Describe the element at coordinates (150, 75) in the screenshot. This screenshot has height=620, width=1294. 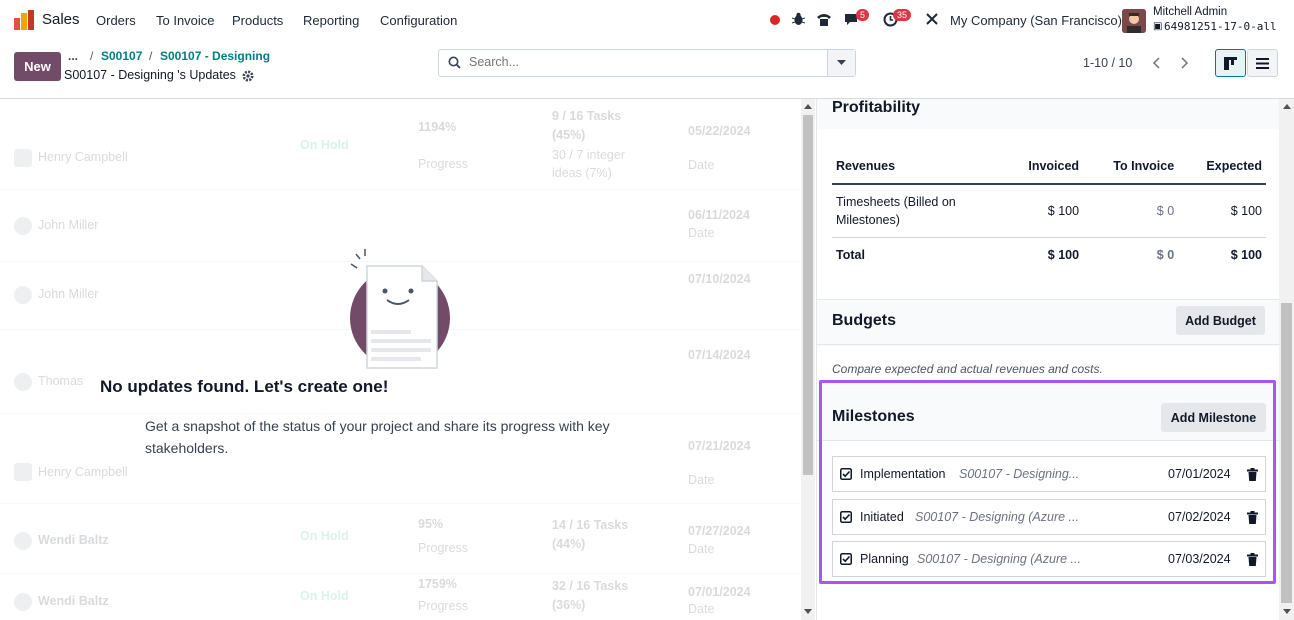
I see `page-title: S00107 - Designing 's Updates` at that location.